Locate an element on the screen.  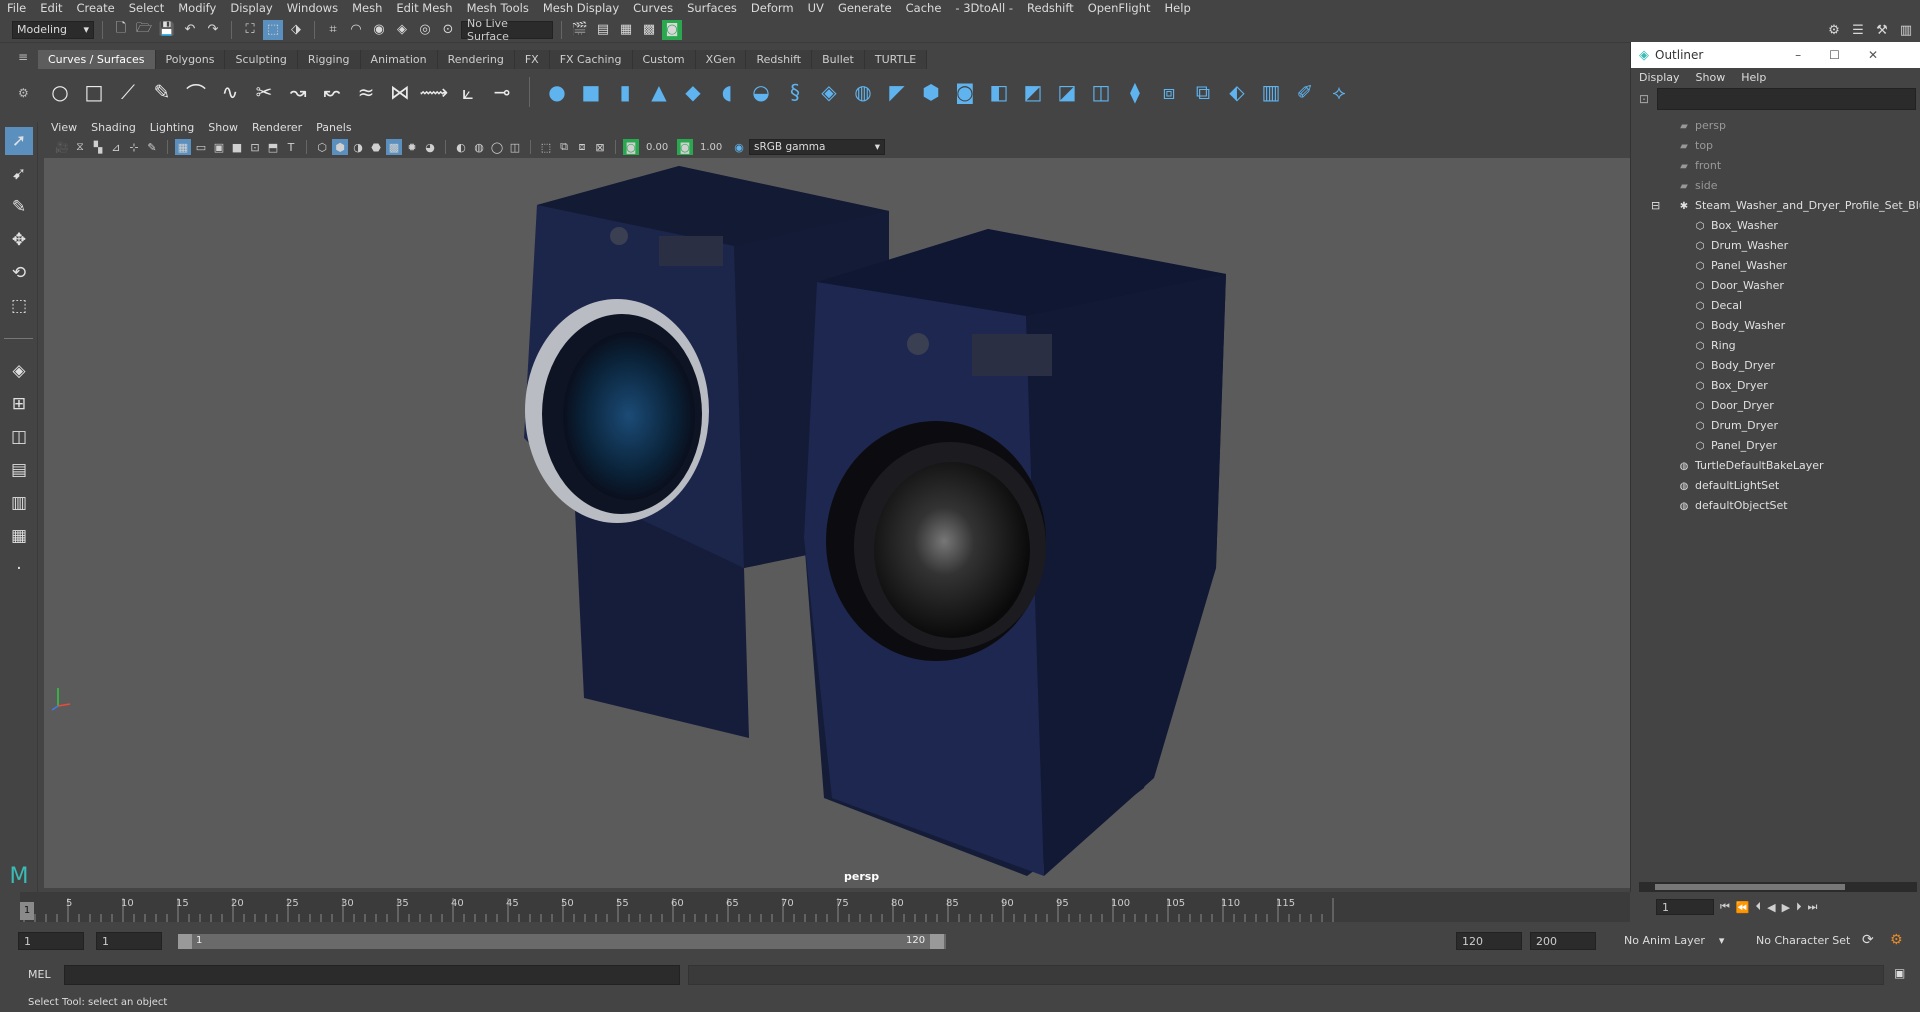
snap-surface-icon: ⊙ is located at coordinates (448, 30).